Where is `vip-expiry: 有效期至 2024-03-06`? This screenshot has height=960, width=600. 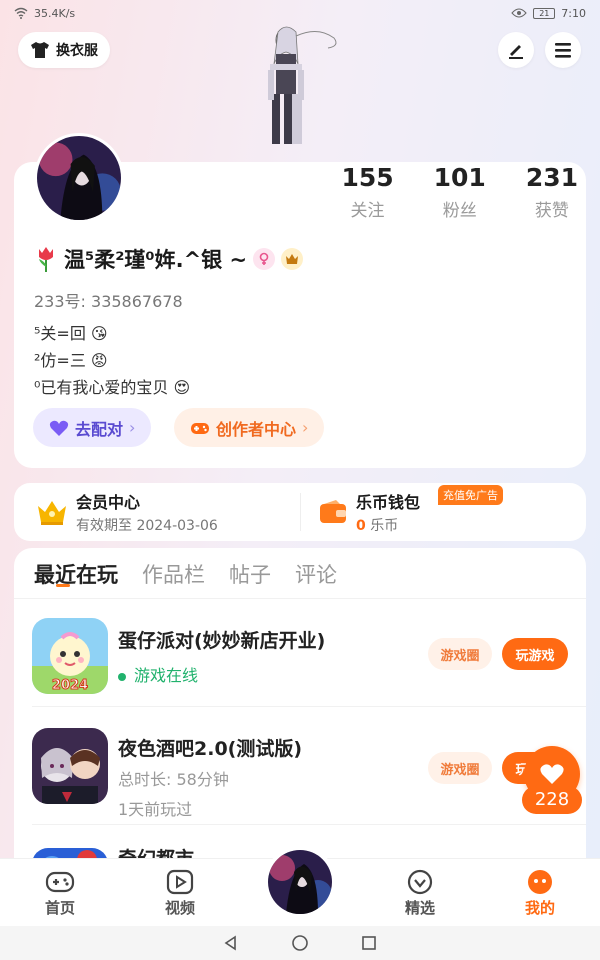 vip-expiry: 有效期至 2024-03-06 is located at coordinates (147, 526).